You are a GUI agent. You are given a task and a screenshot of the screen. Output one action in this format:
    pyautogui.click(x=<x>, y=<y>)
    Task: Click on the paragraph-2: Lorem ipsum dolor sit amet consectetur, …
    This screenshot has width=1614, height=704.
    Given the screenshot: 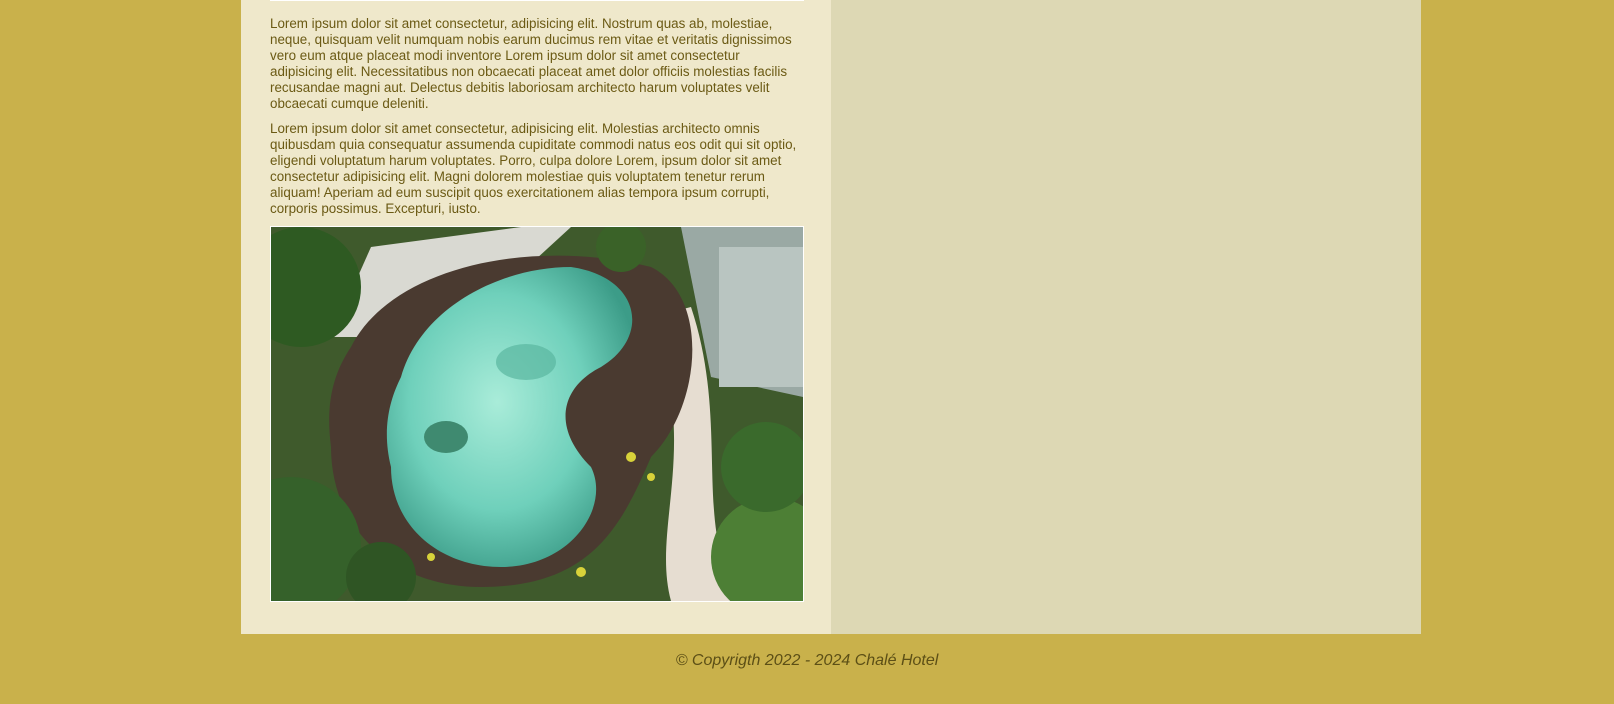 What is the action you would take?
    pyautogui.click(x=533, y=168)
    